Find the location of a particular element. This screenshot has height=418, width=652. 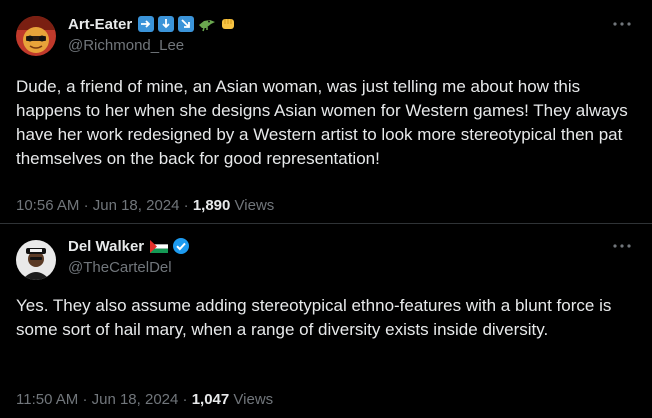

post-meta: 11:50 AM · Jun 18, 2024 · 1,047 Views is located at coordinates (144, 399).